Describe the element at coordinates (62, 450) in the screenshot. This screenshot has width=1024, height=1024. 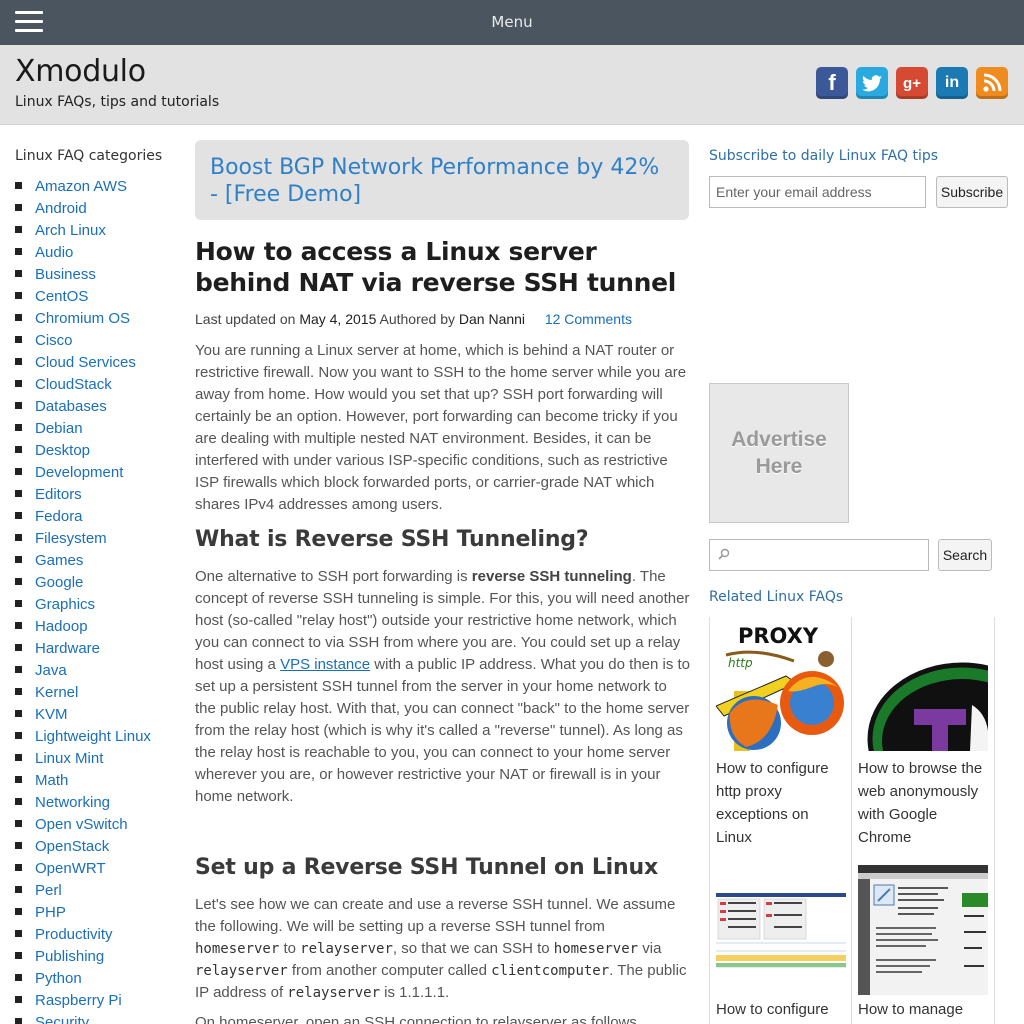
I see `category-link: Desktop` at that location.